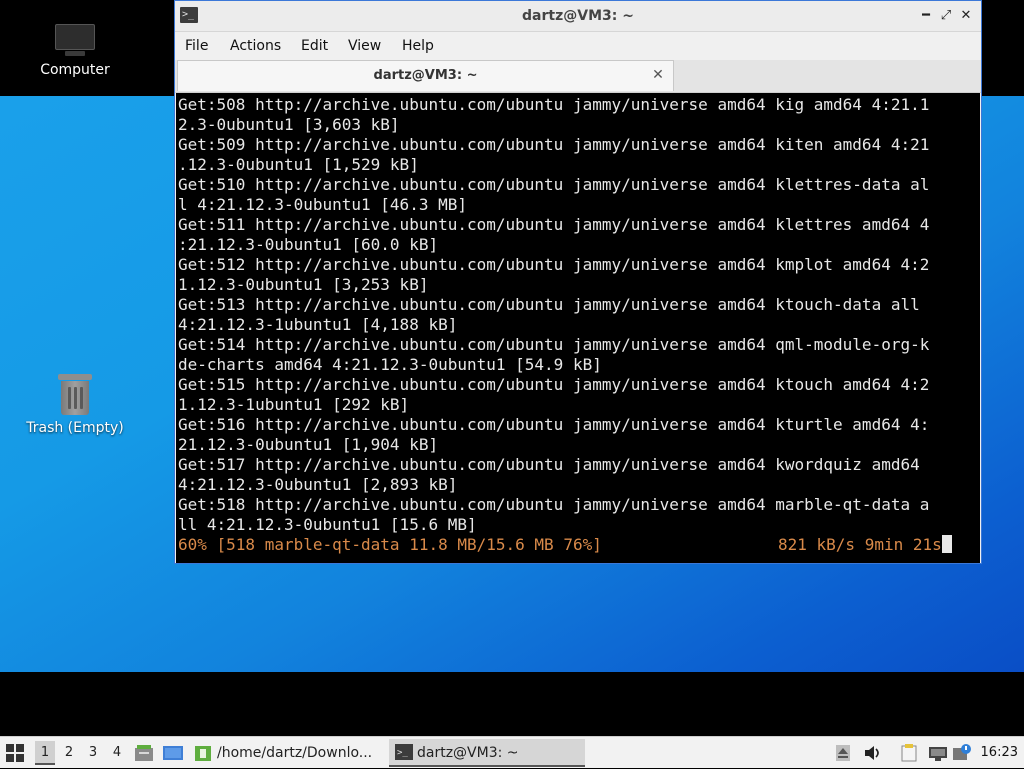 The image size is (1024, 769). I want to click on start-menu-button, so click(15, 753).